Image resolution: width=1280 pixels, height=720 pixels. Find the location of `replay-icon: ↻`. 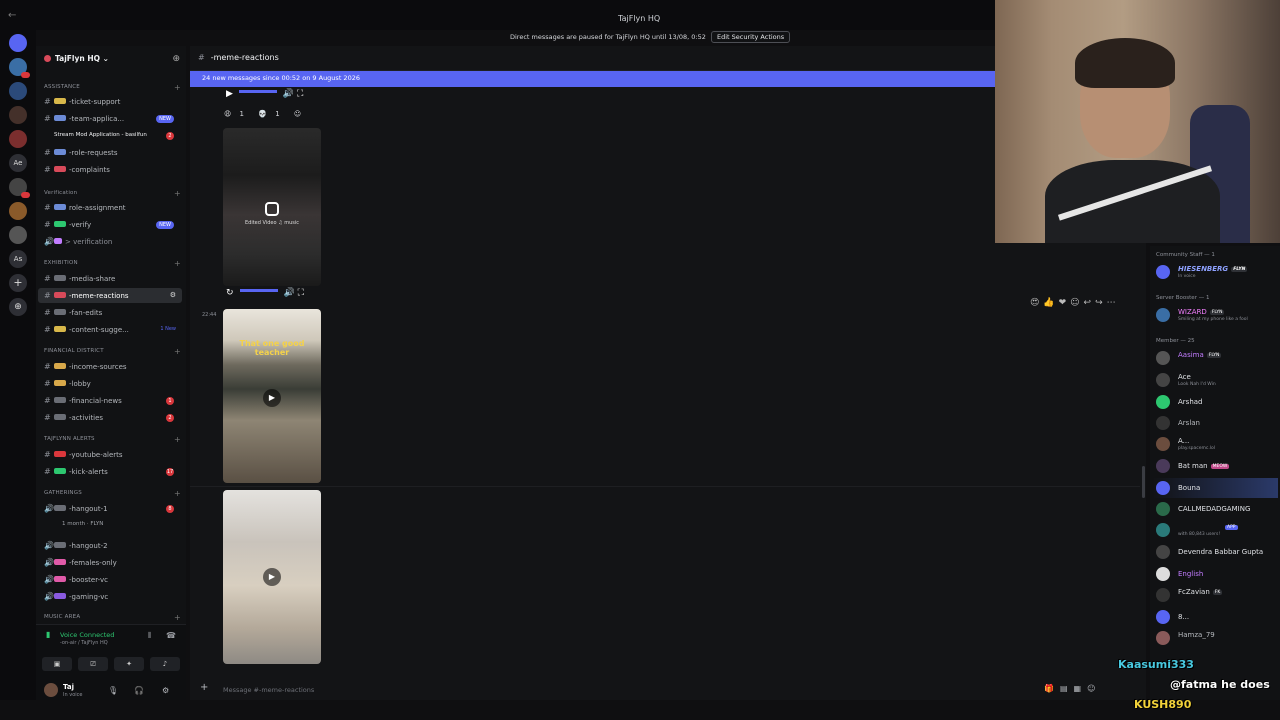

replay-icon: ↻ is located at coordinates (230, 293).